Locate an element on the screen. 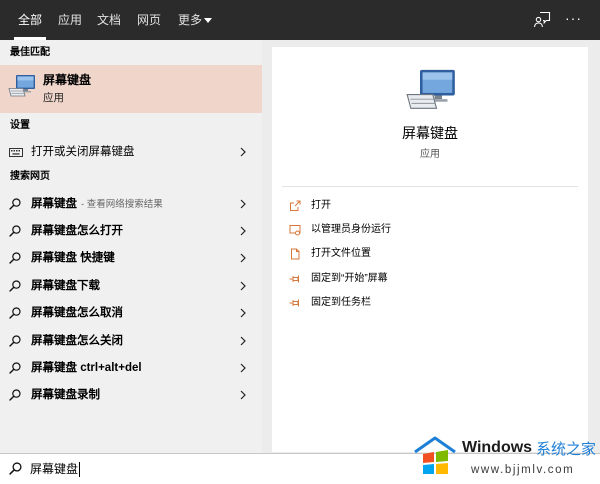  web-suggestion-label: 屏幕键盘怎么打开 is located at coordinates (77, 230).